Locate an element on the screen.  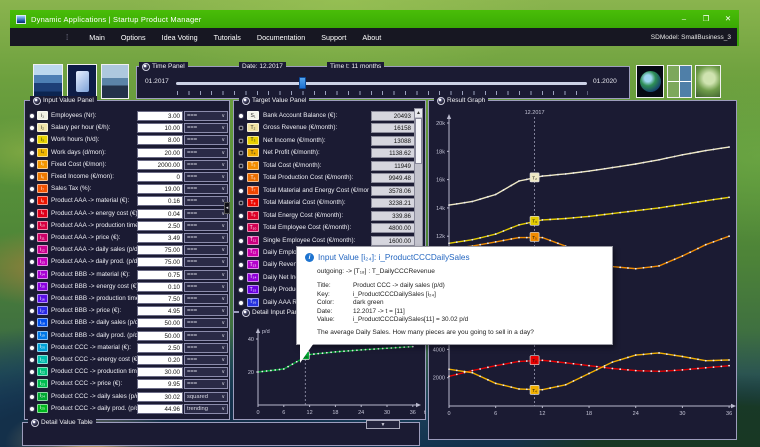
scrollbar-thumb is located at coordinates (418, 141).